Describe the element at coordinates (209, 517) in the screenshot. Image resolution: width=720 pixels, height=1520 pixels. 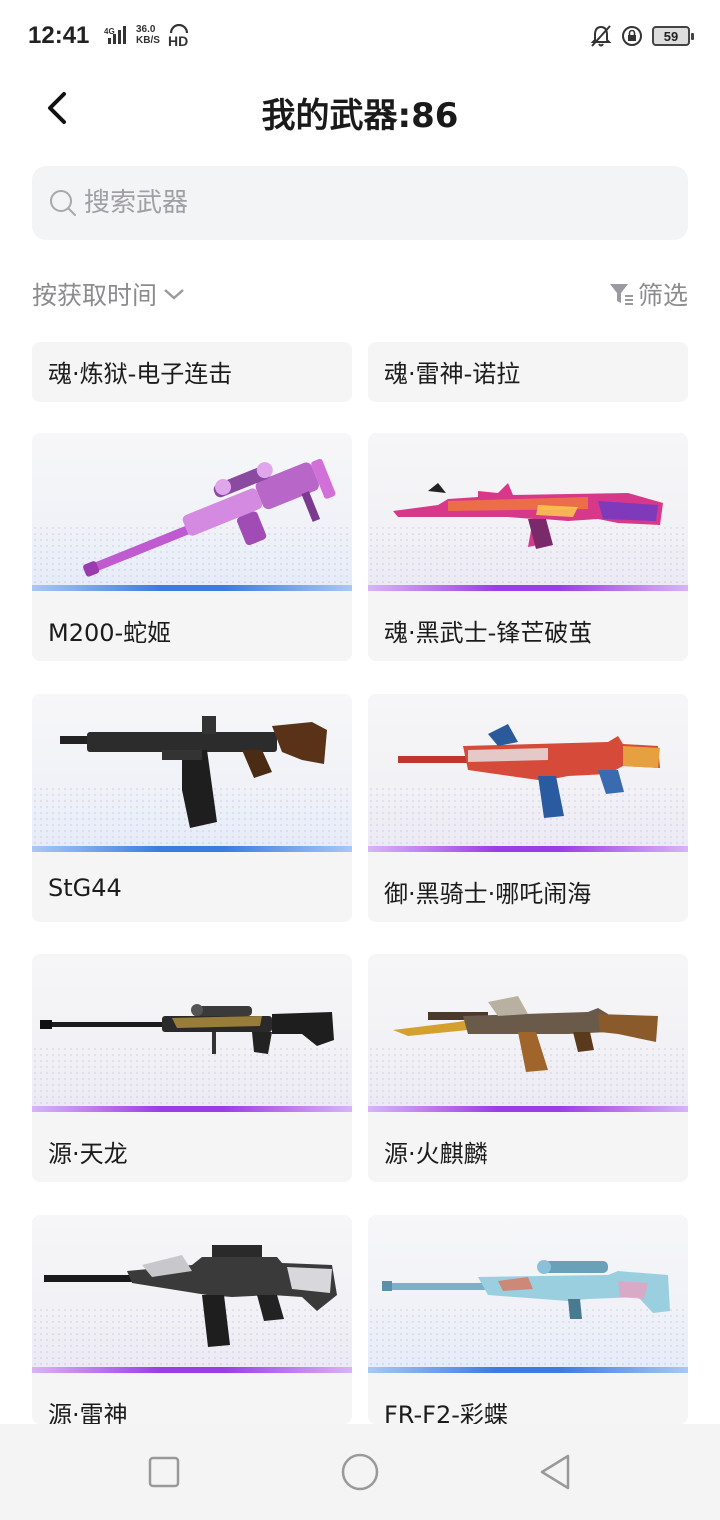
I see `sniper-rifle-pink-icon` at that location.